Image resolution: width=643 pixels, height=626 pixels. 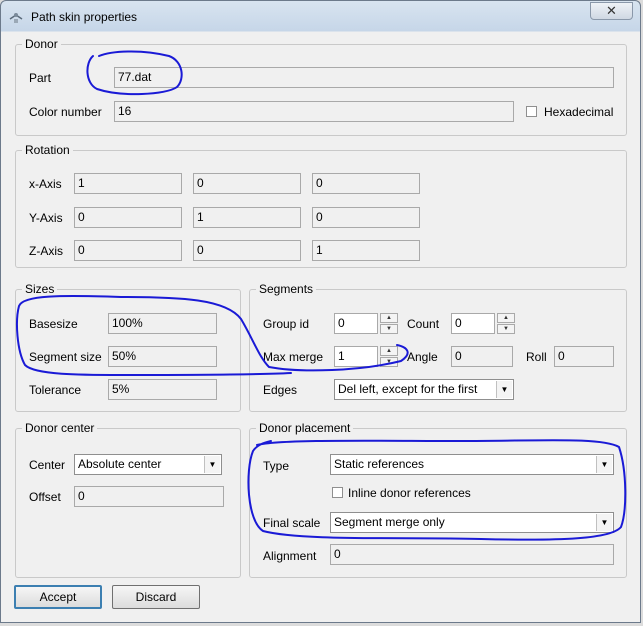 I want to click on donor-placement-legend: Donor placement, so click(x=305, y=428).